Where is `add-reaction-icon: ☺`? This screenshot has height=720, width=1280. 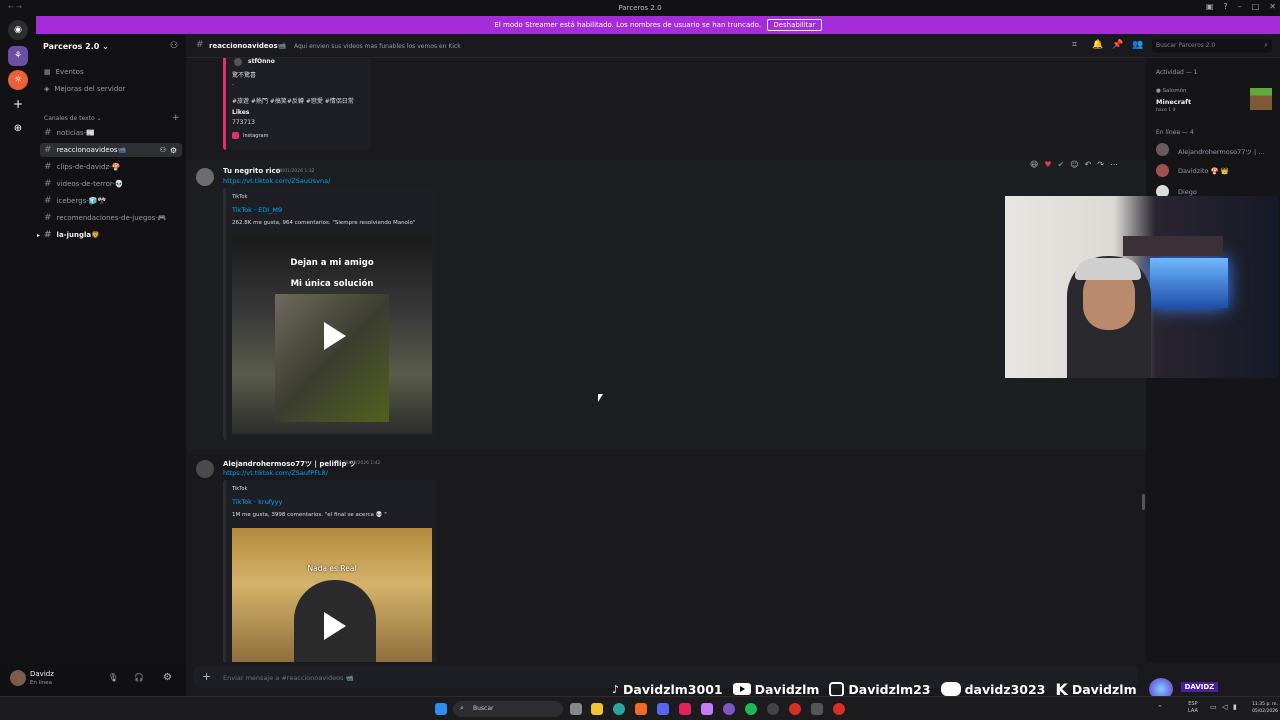
add-reaction-icon: ☺ is located at coordinates (1074, 164).